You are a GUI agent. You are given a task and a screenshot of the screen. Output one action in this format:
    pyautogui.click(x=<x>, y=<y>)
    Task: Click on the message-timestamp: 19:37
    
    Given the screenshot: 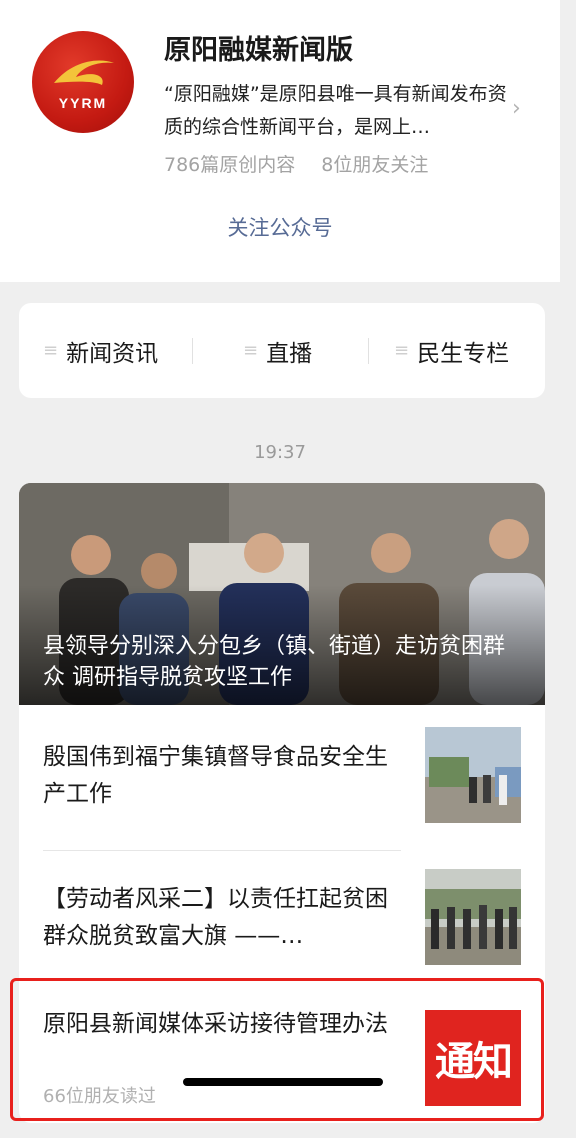 What is the action you would take?
    pyautogui.click(x=280, y=452)
    